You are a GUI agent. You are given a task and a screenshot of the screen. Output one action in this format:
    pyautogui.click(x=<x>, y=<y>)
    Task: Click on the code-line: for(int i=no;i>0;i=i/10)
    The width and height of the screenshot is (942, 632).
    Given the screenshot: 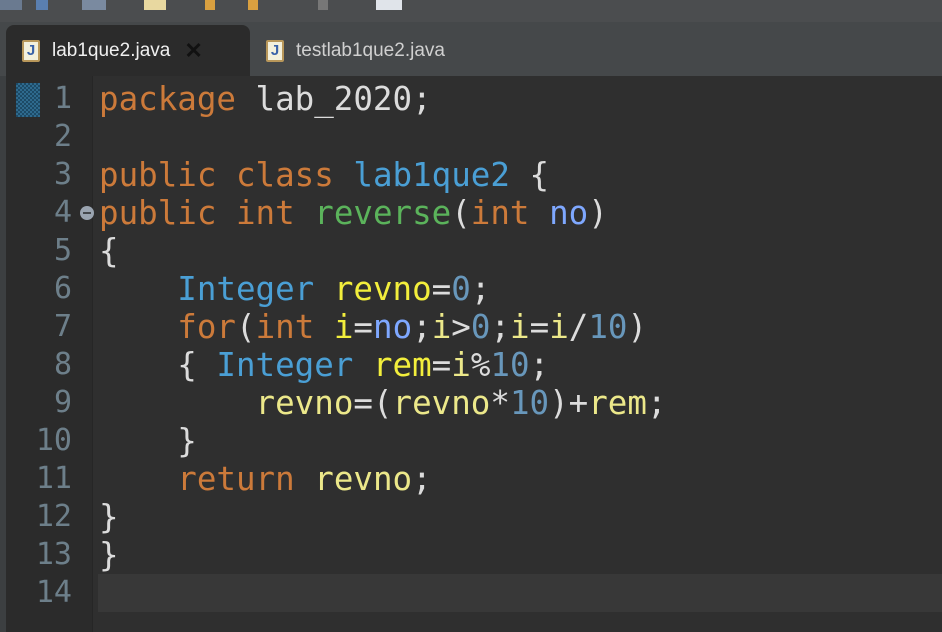 What is the action you would take?
    pyautogui.click(x=383, y=327)
    